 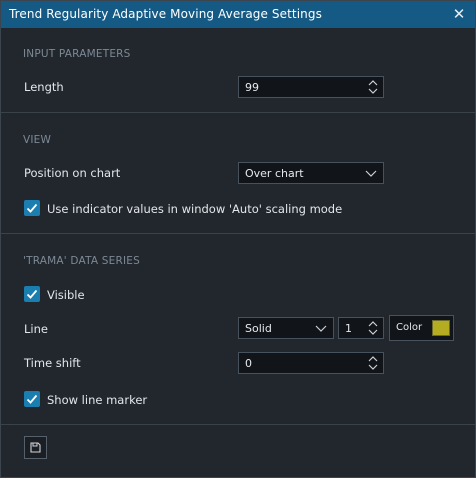 What do you see at coordinates (311, 363) in the screenshot?
I see `time-shift-stepper: 0` at bounding box center [311, 363].